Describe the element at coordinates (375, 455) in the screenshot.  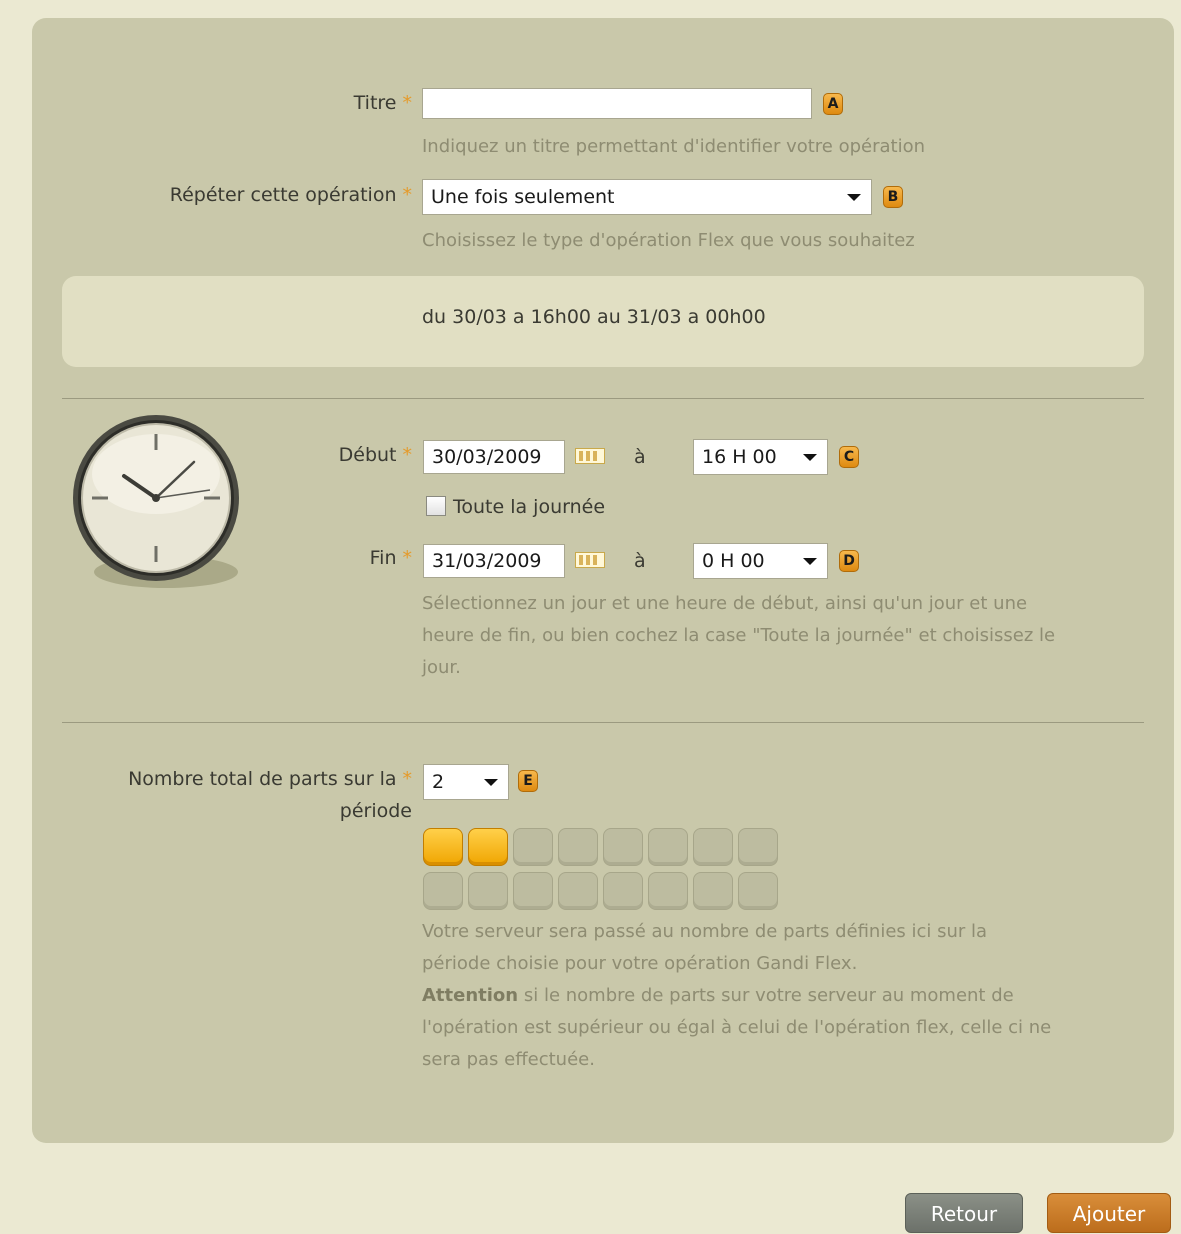
I see `start-label: Début *` at that location.